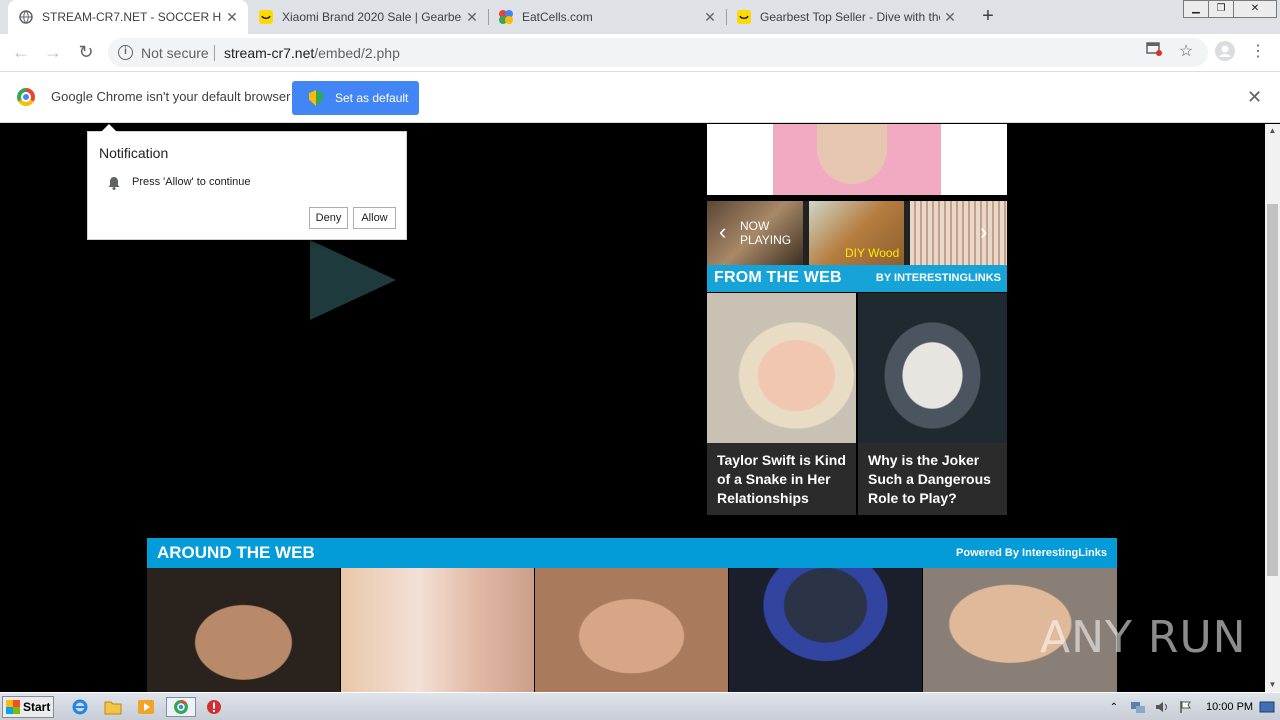  I want to click on show-desktop-icon, so click(1267, 707).